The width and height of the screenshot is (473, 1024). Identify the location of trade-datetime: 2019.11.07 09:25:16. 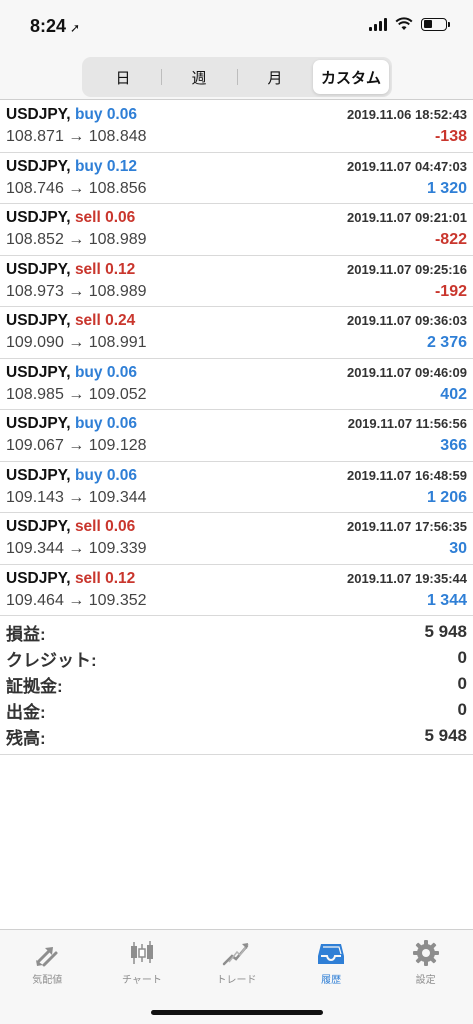
(407, 269).